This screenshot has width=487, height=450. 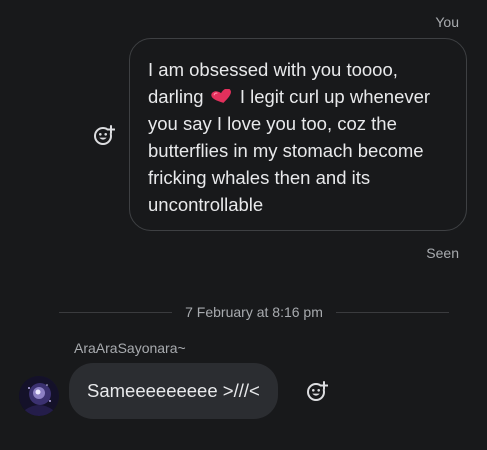 What do you see at coordinates (221, 96) in the screenshot?
I see `pink-heart-emoji` at bounding box center [221, 96].